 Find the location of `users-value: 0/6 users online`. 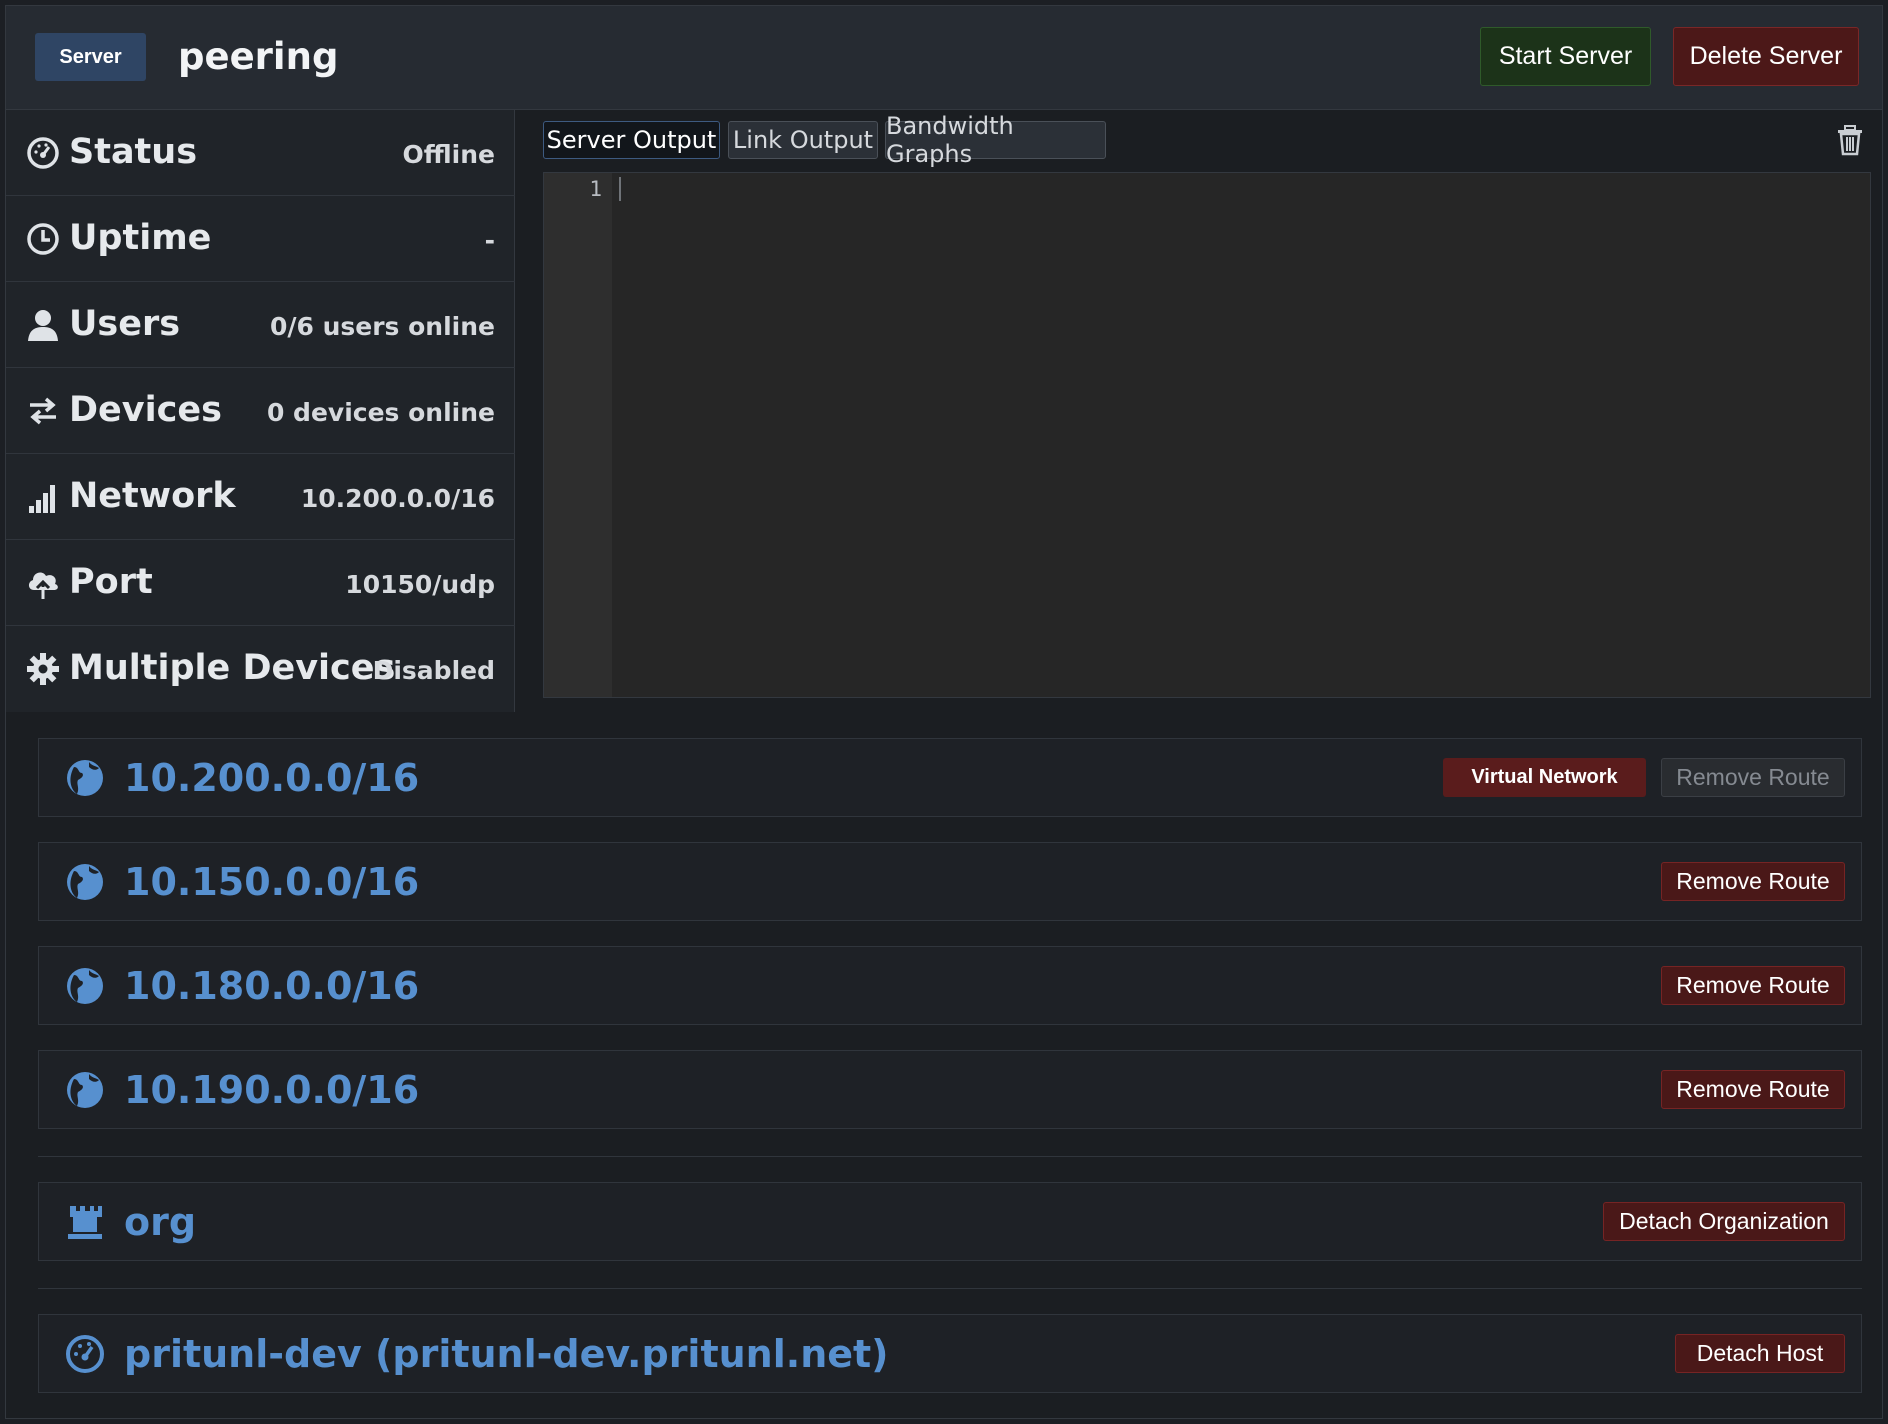

users-value: 0/6 users online is located at coordinates (382, 326).